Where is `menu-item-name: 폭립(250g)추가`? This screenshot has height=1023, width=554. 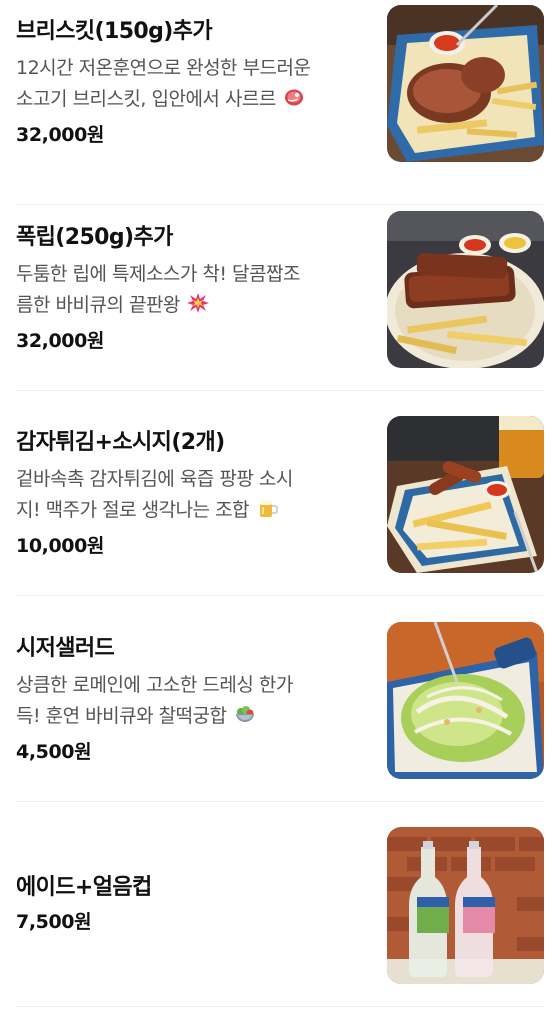 menu-item-name: 폭립(250g)추가 is located at coordinates (94, 237).